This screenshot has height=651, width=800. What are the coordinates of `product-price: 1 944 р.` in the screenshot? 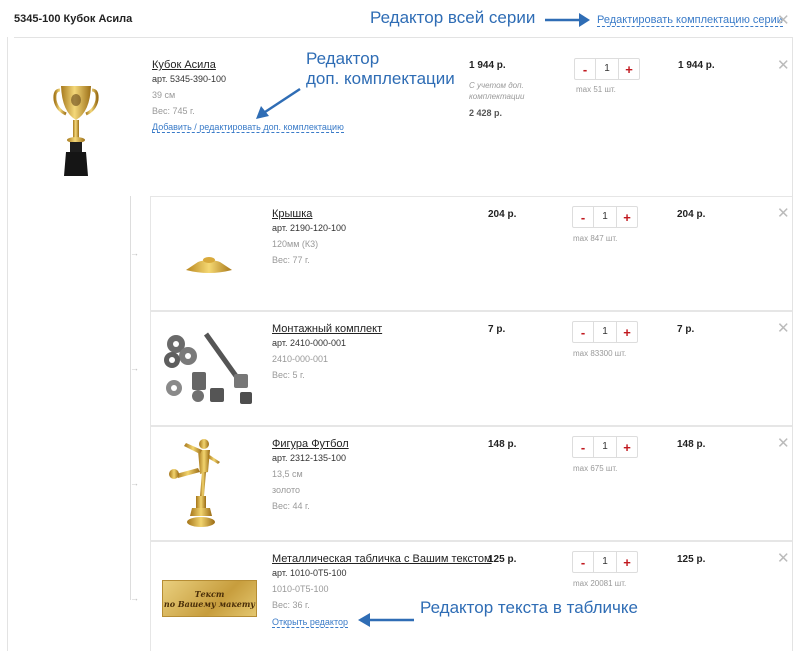 It's located at (487, 65).